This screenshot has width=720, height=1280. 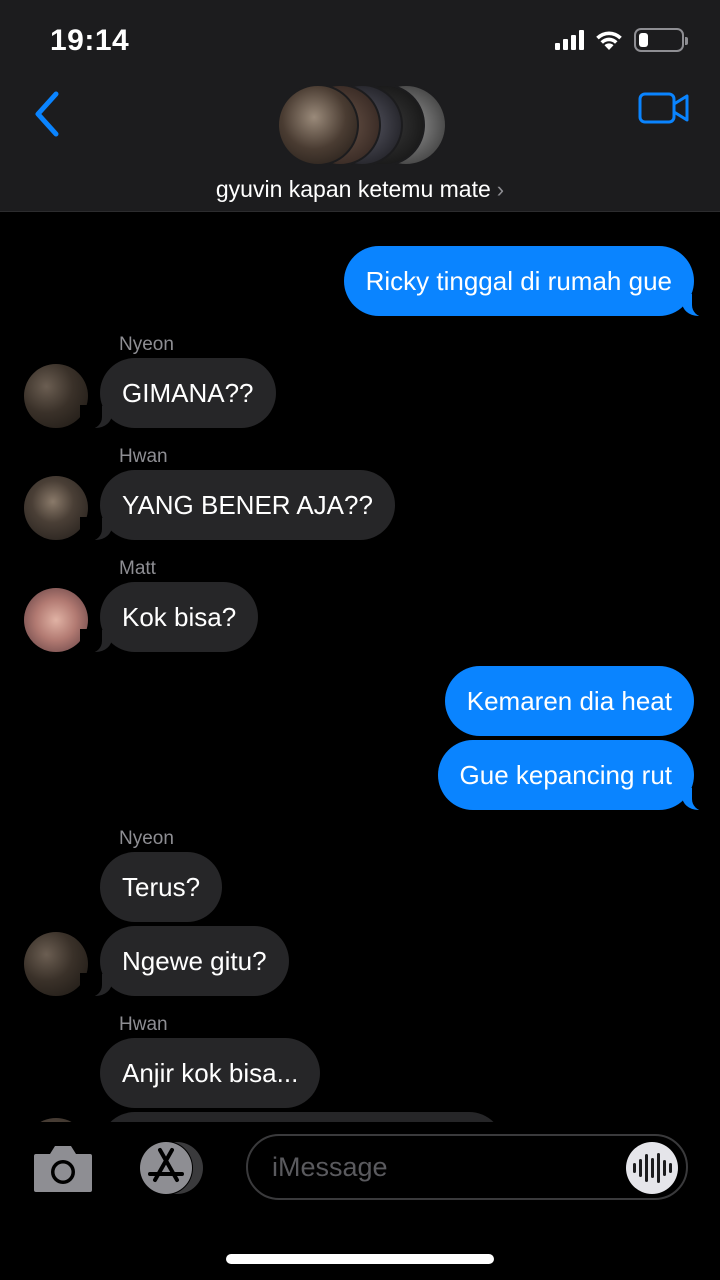 What do you see at coordinates (609, 40) in the screenshot?
I see `wifi-icon` at bounding box center [609, 40].